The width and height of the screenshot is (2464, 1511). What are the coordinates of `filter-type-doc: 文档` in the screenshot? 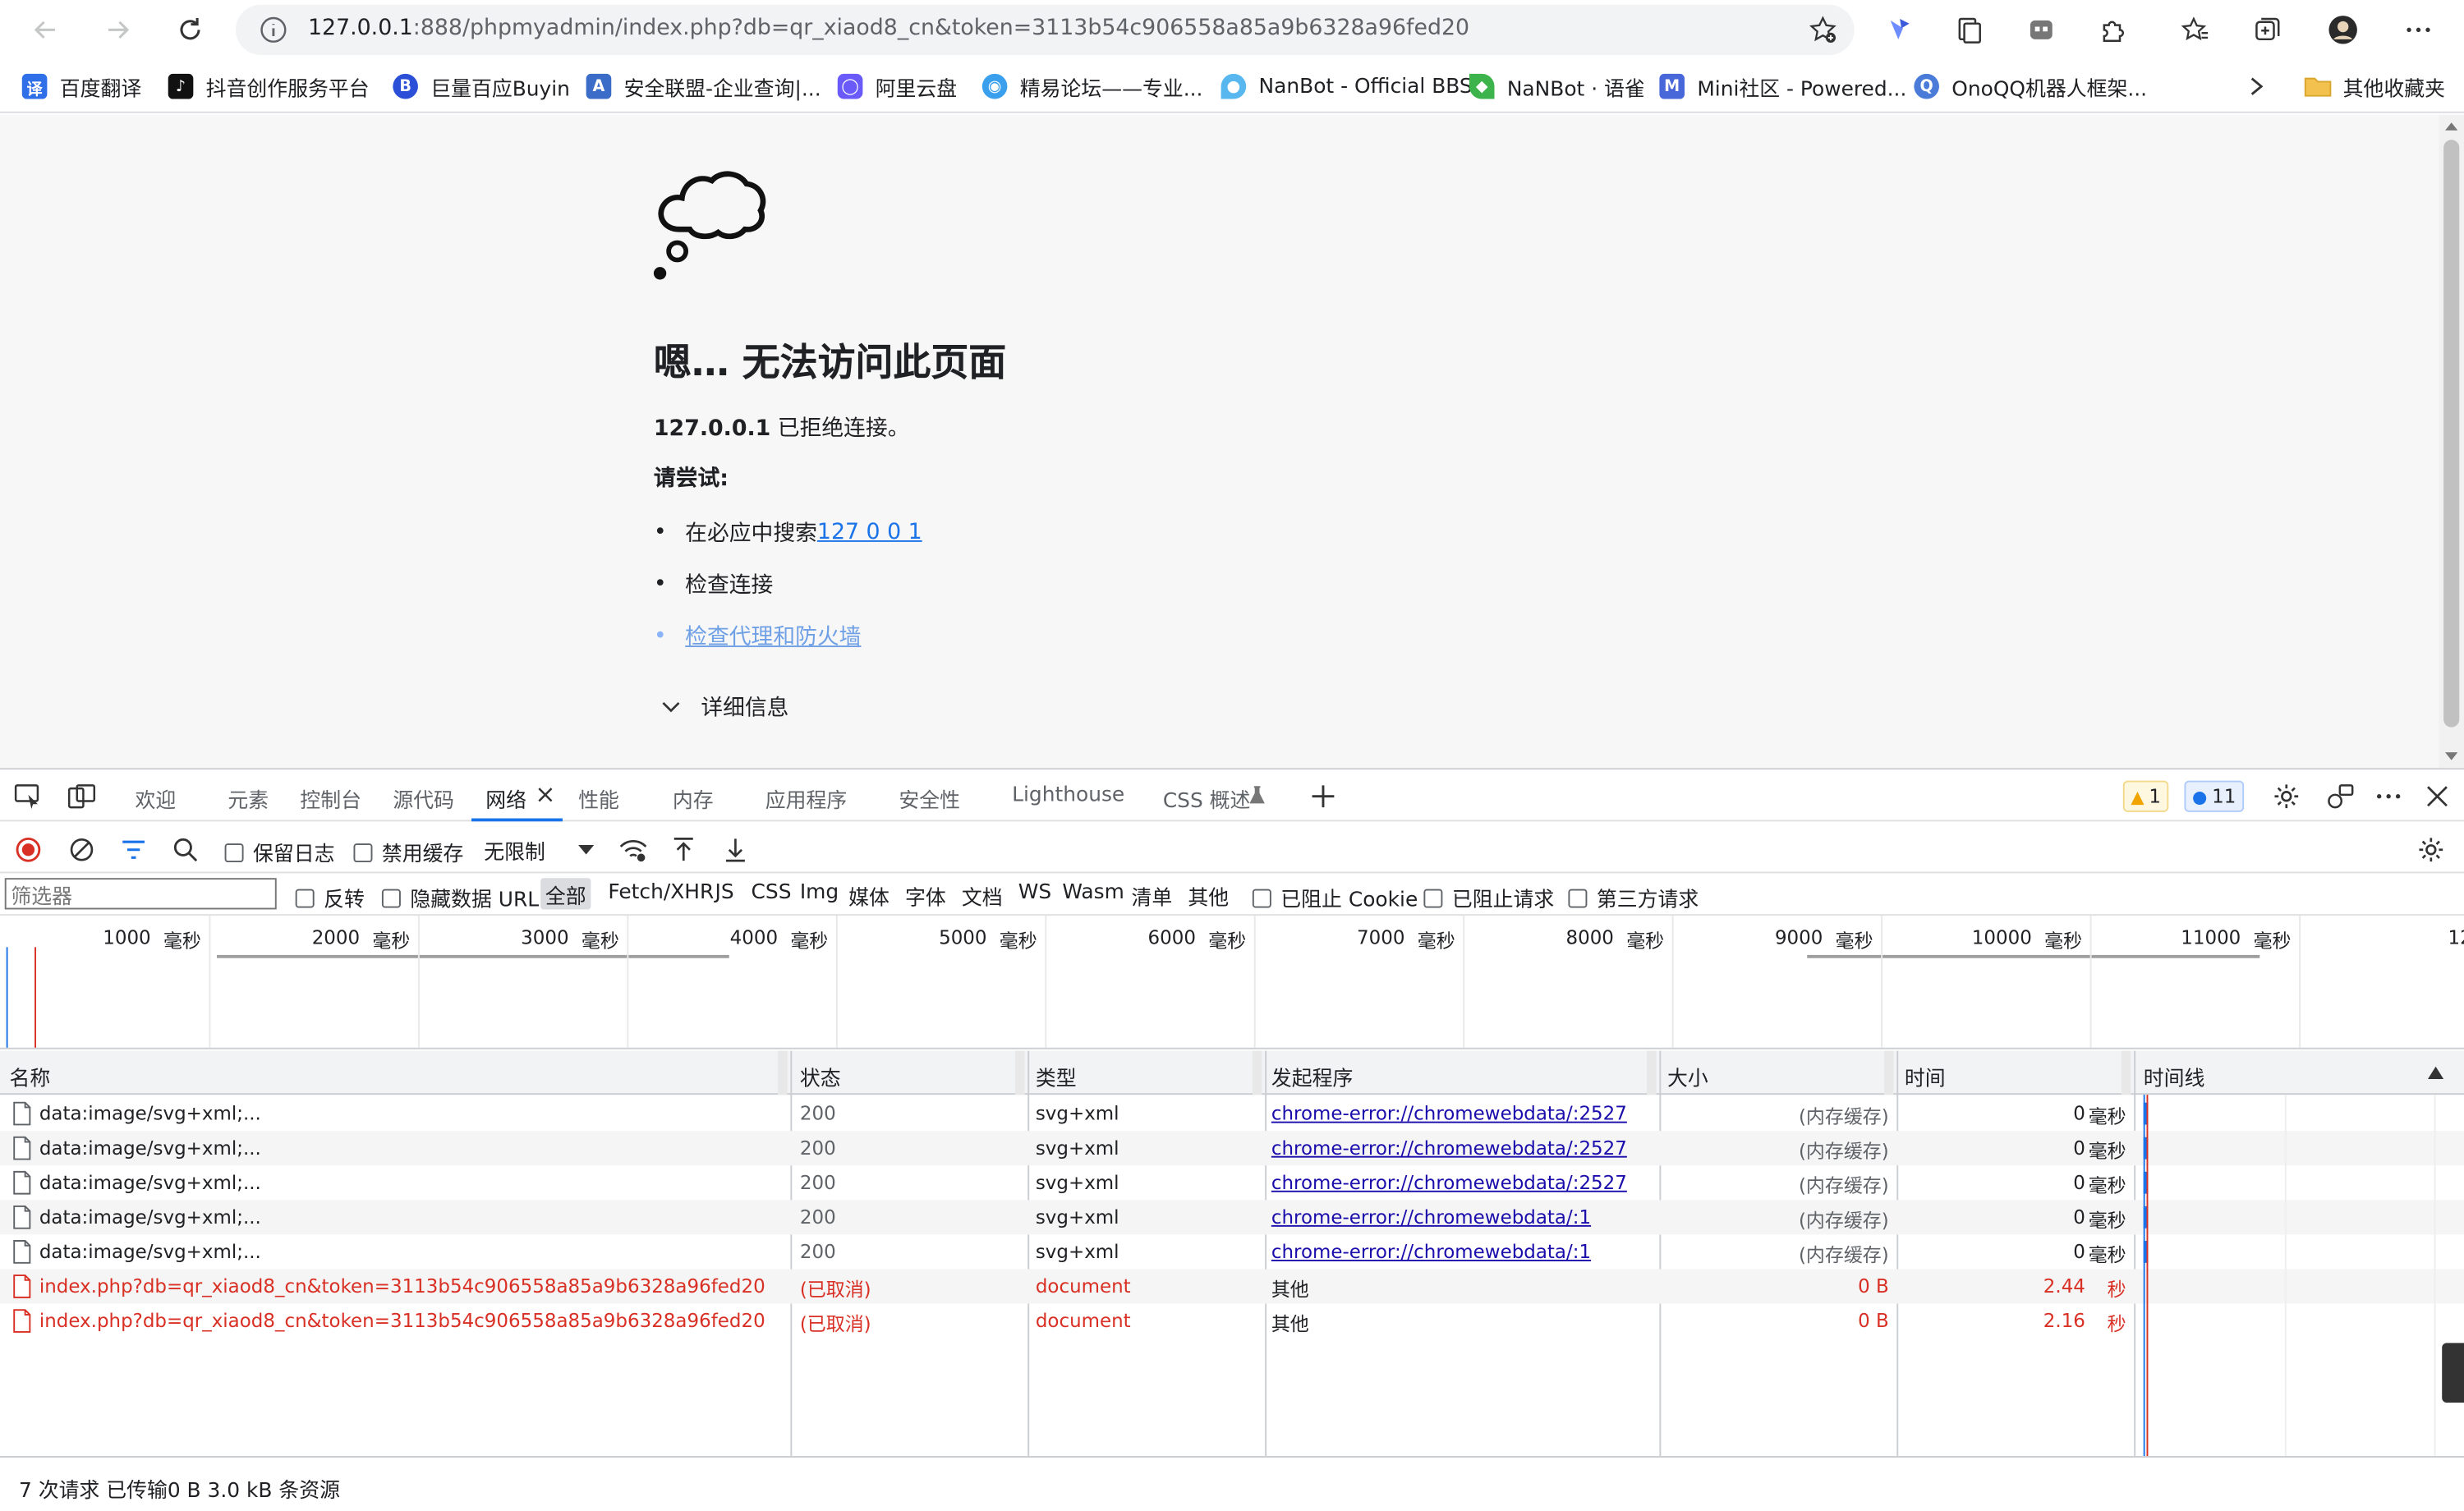 It's located at (982, 896).